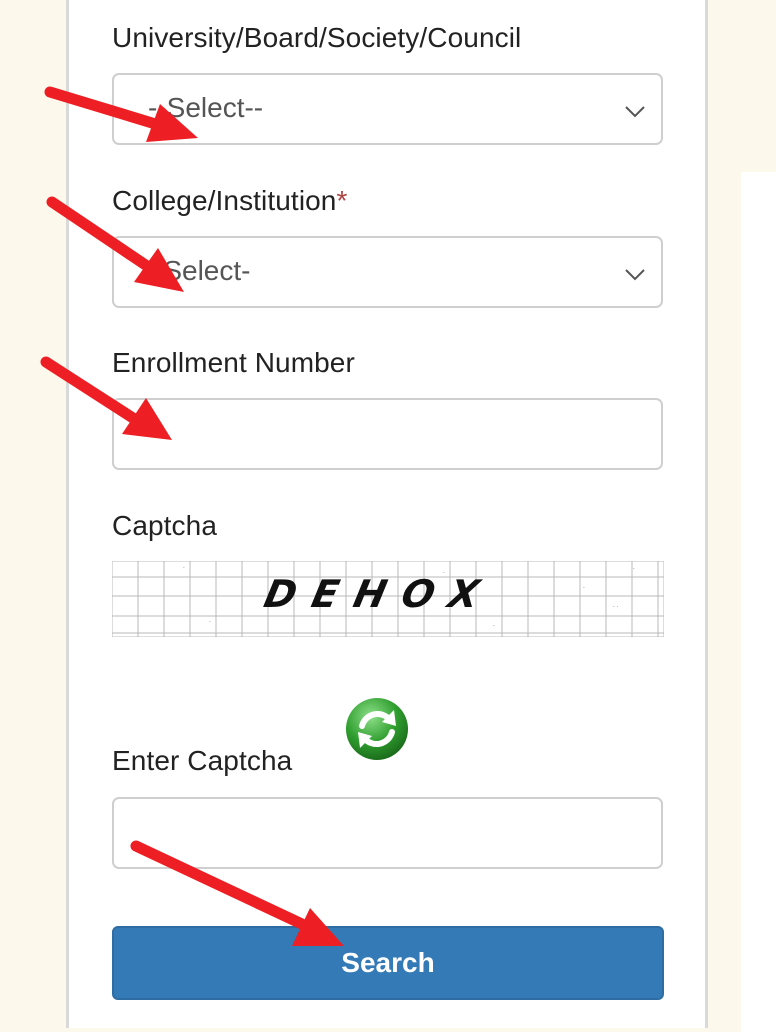 Image resolution: width=776 pixels, height=1032 pixels. I want to click on university-label: University/Board/Society/Council, so click(317, 37).